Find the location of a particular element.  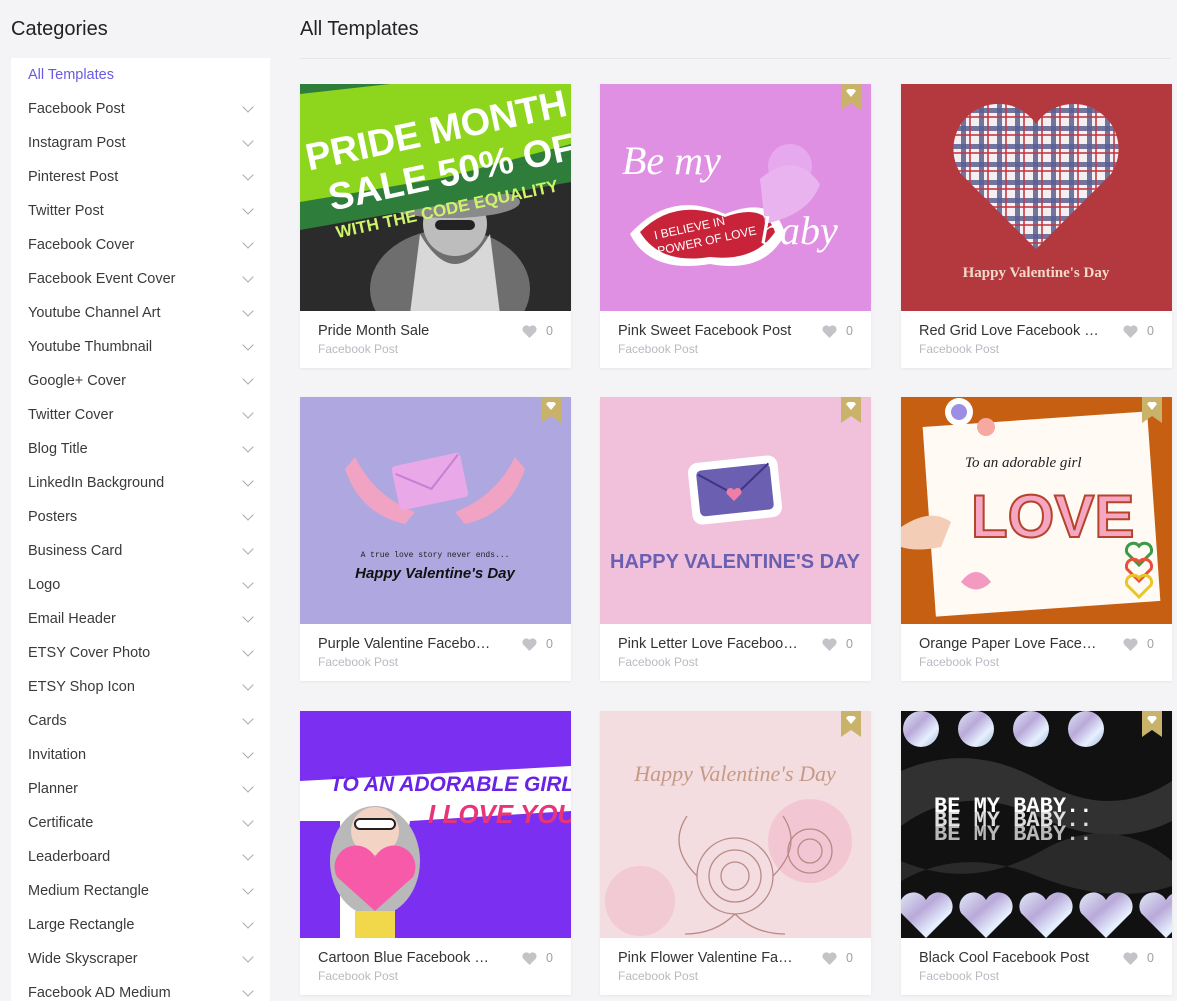

template-thumbnail: HAPPY VALENTINE'S DAY is located at coordinates (735, 510).